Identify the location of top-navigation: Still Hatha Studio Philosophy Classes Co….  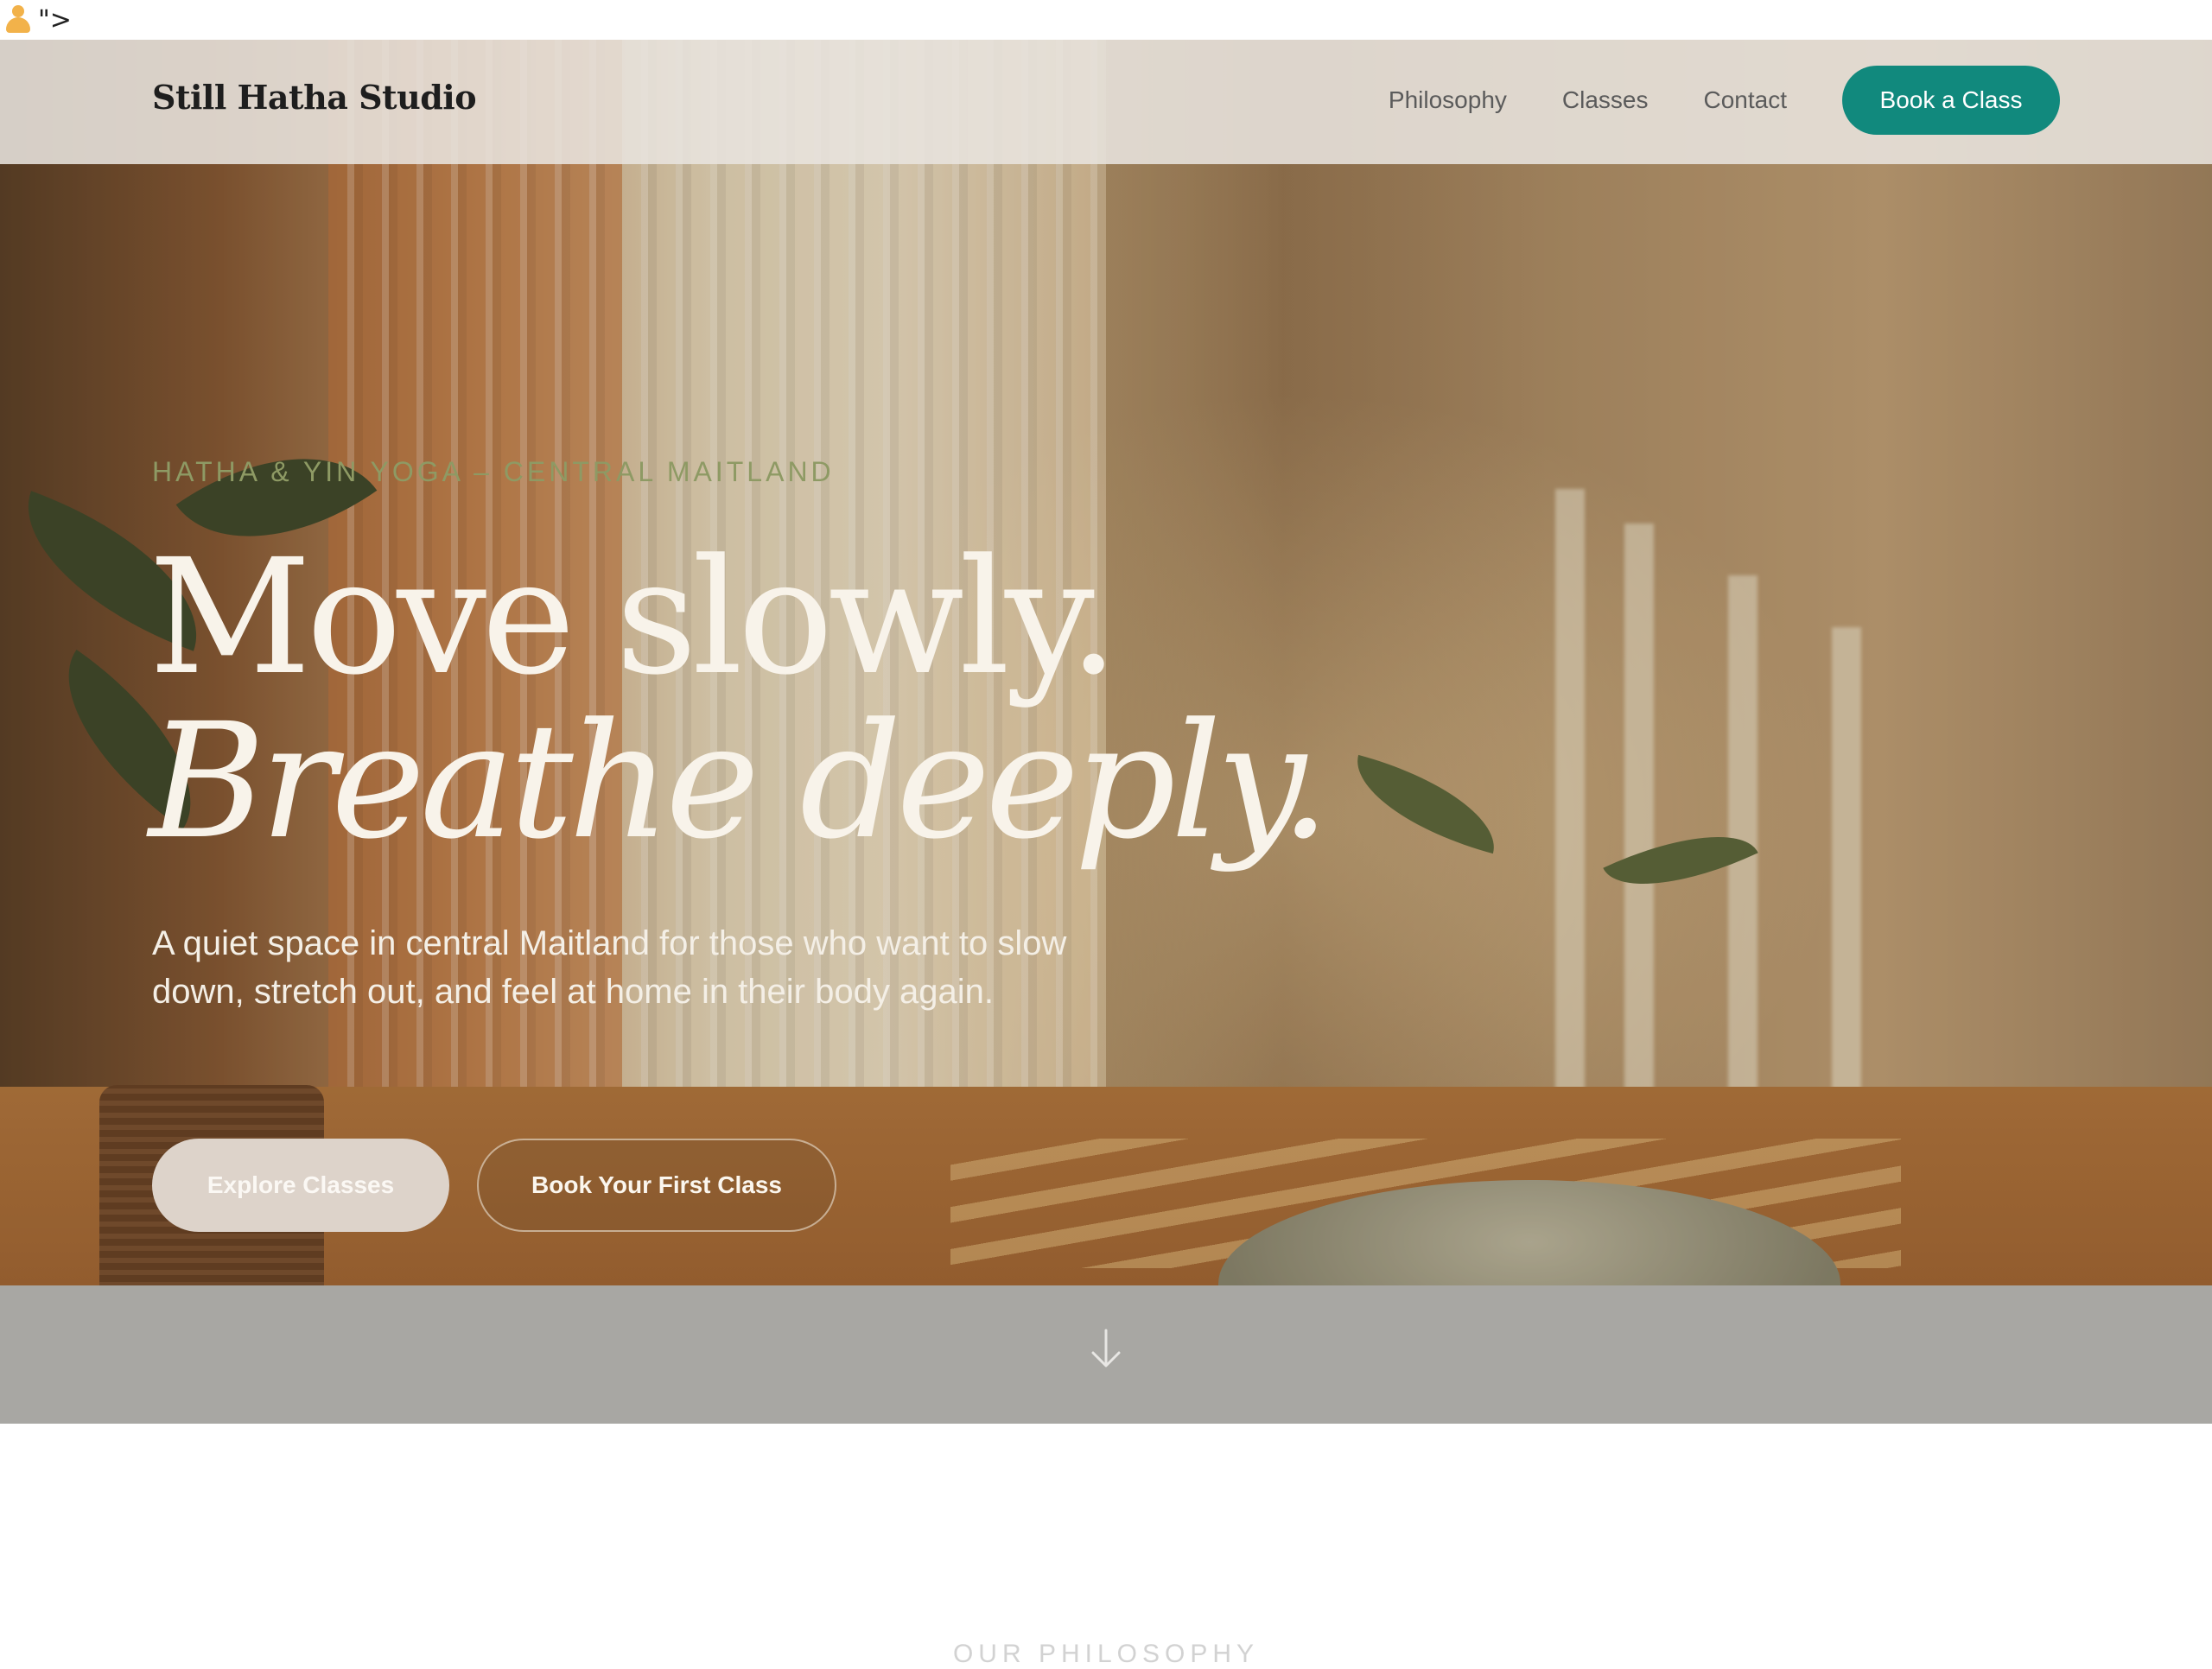
(1106, 102).